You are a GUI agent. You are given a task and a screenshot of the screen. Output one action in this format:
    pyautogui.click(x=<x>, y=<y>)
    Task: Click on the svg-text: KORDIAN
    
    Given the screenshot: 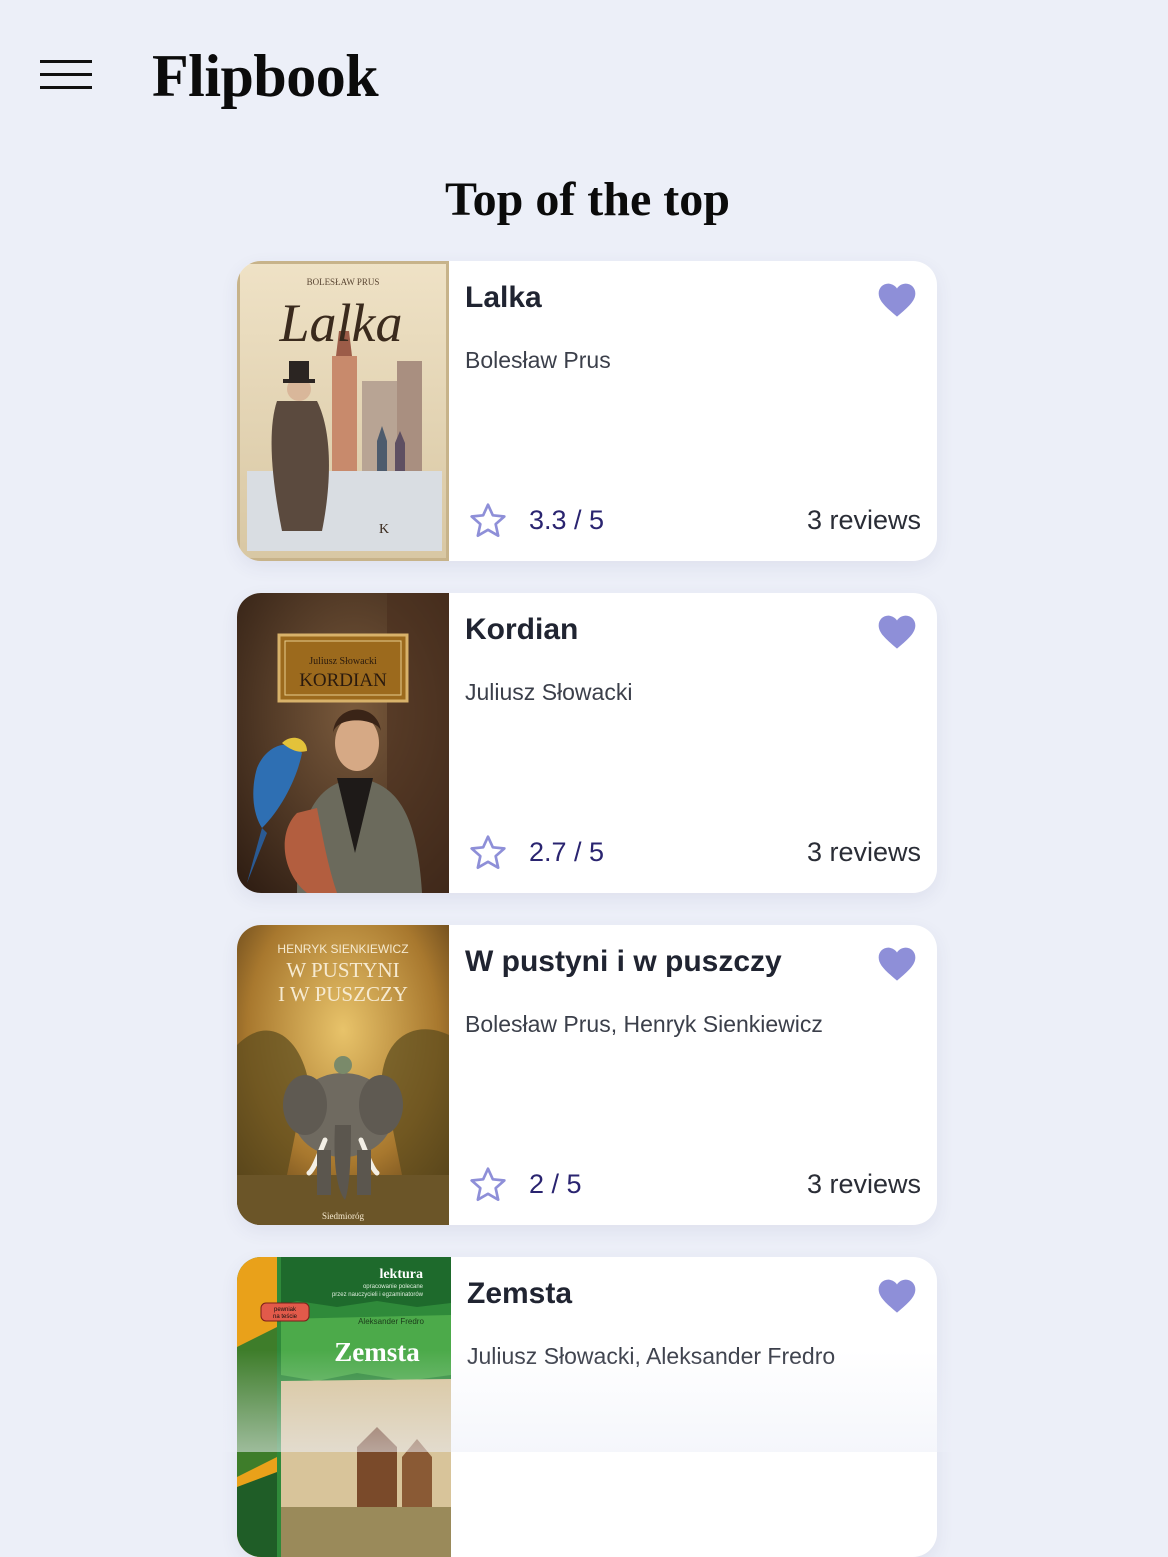 What is the action you would take?
    pyautogui.click(x=343, y=680)
    